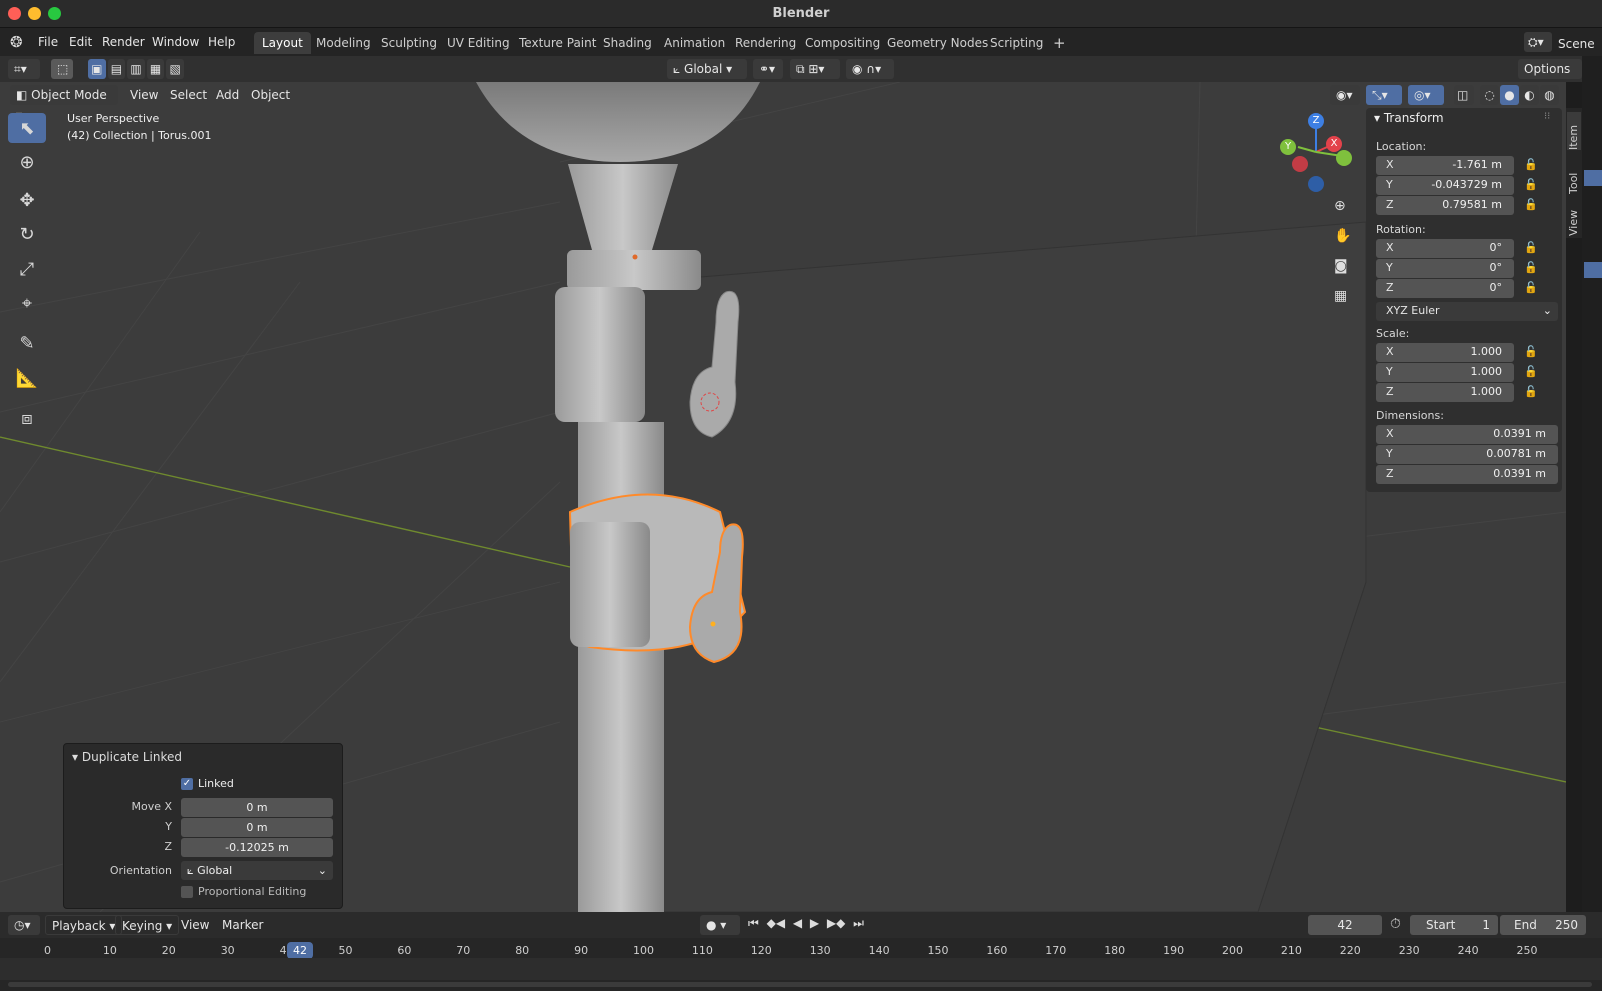  I want to click on tab-tool: Tool, so click(1574, 176).